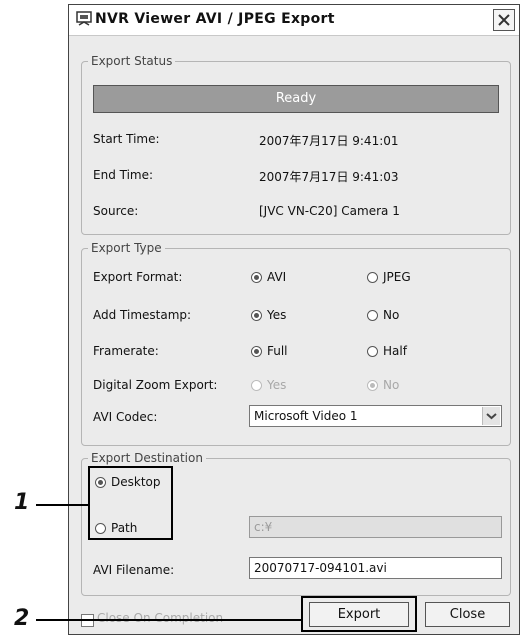 The width and height of the screenshot is (529, 641). I want to click on dropdown-button, so click(491, 416).